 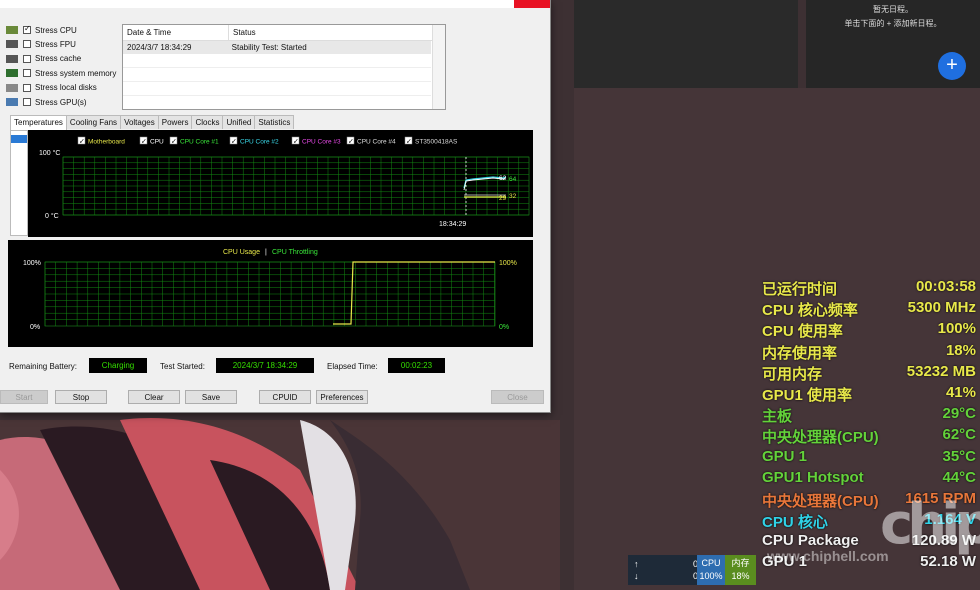 What do you see at coordinates (508, 263) in the screenshot?
I see `right-top-label: 100%` at bounding box center [508, 263].